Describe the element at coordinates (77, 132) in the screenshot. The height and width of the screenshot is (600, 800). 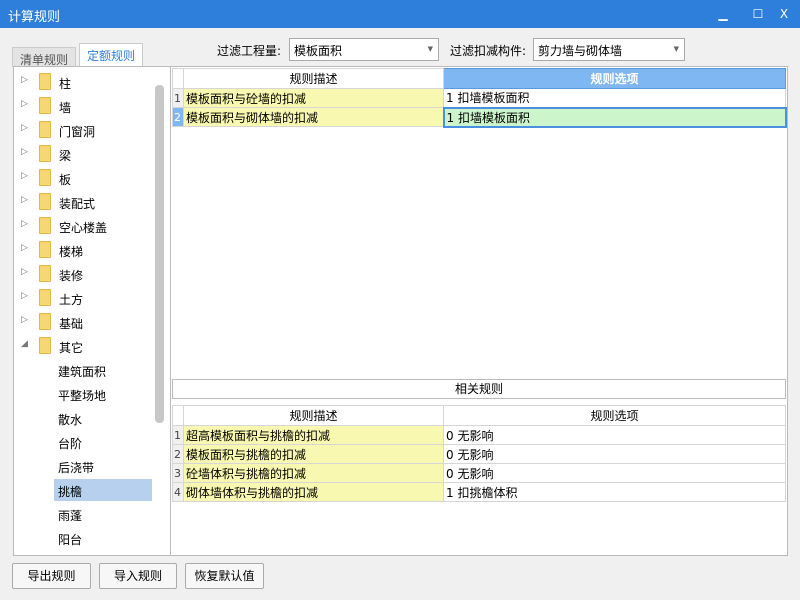
I see `tree-item-label: 门窗洞` at that location.